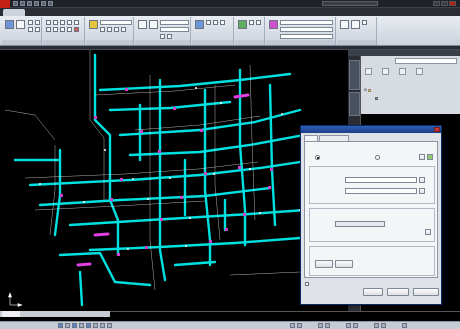 This screenshot has width=460, height=329. What do you see at coordinates (327, 325) in the screenshot?
I see `zoom-icon` at bounding box center [327, 325].